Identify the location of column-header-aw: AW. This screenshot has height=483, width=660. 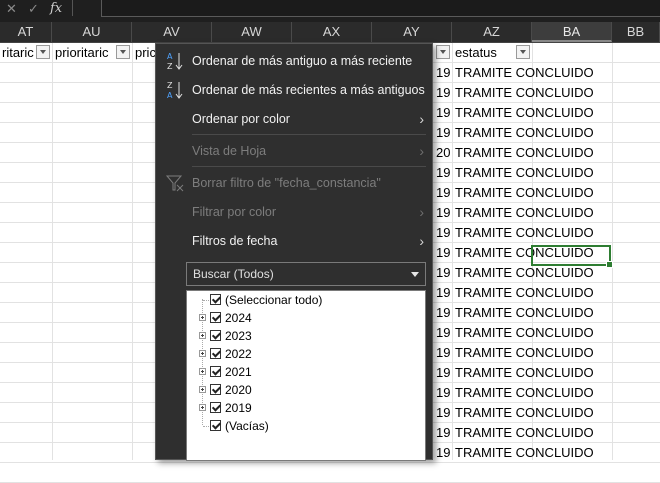
(252, 32).